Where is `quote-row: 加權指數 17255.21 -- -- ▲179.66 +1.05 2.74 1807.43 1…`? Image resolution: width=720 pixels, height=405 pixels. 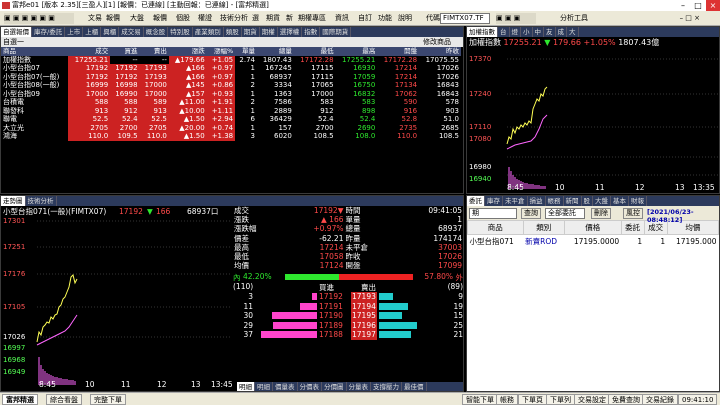
quote-row: 加權指數 17255.21 -- -- ▲179.66 +1.05 2.74 1807.43 1… is located at coordinates (231, 59).